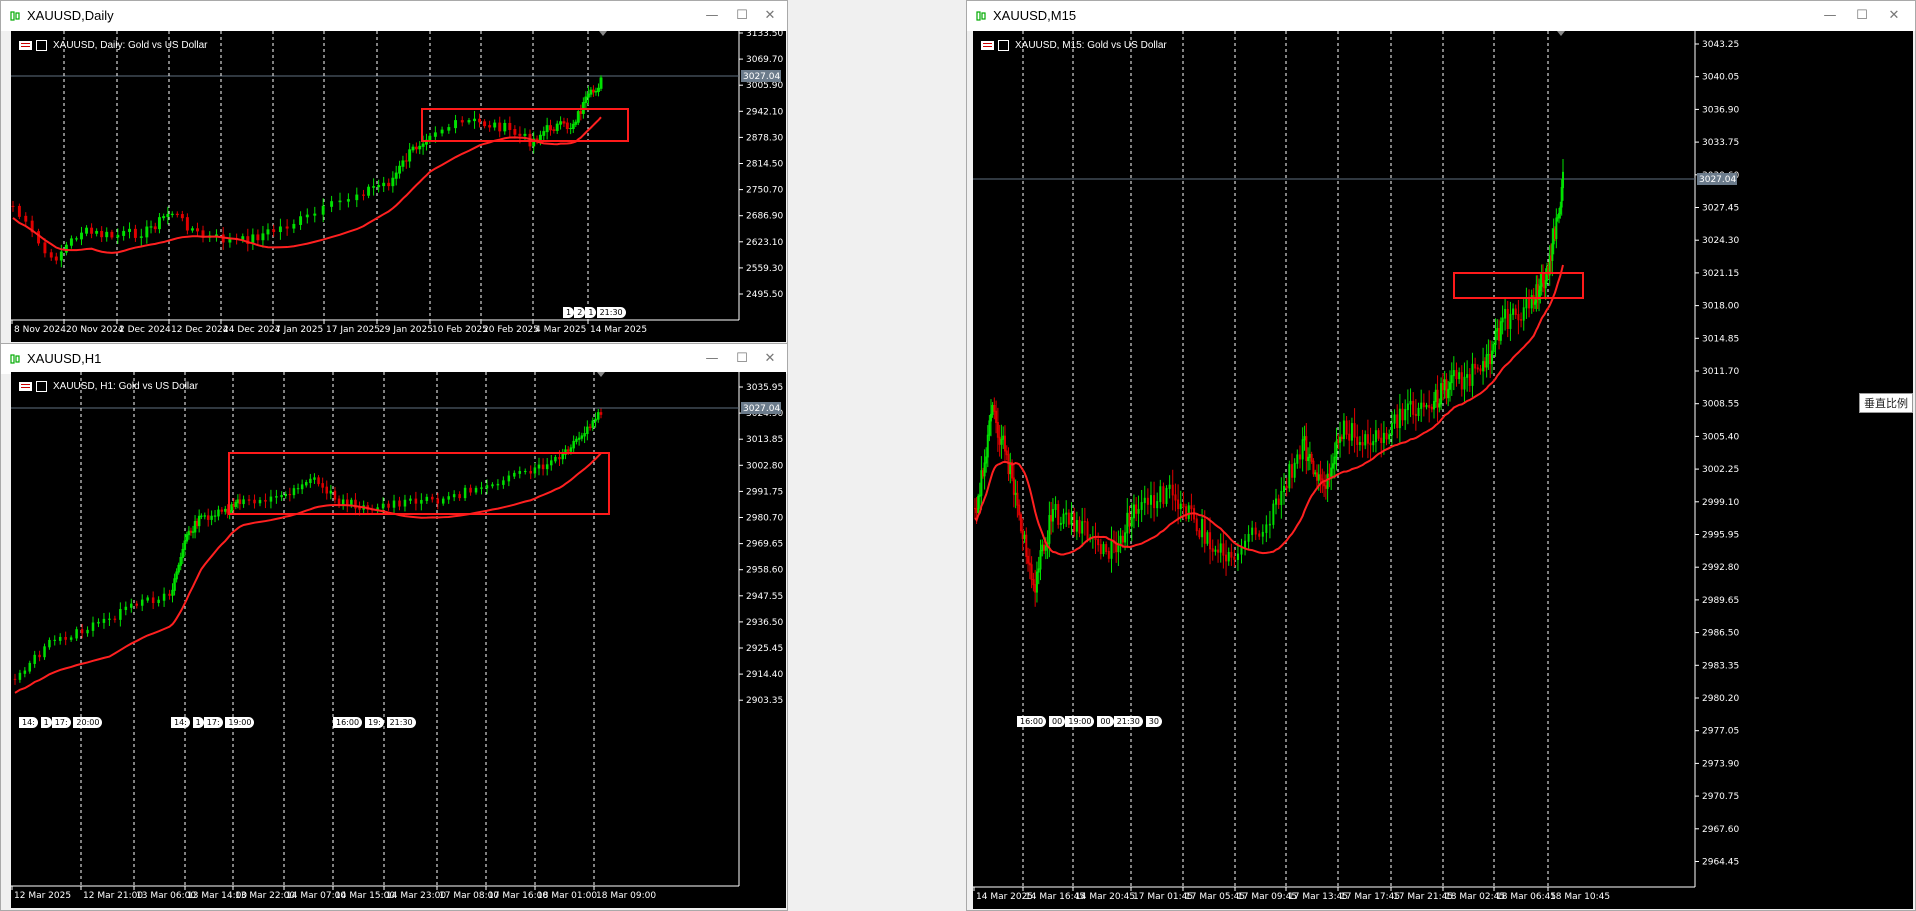 The height and width of the screenshot is (911, 1916). What do you see at coordinates (1886, 403) in the screenshot?
I see `vertical-scale-button: 垂直比例` at bounding box center [1886, 403].